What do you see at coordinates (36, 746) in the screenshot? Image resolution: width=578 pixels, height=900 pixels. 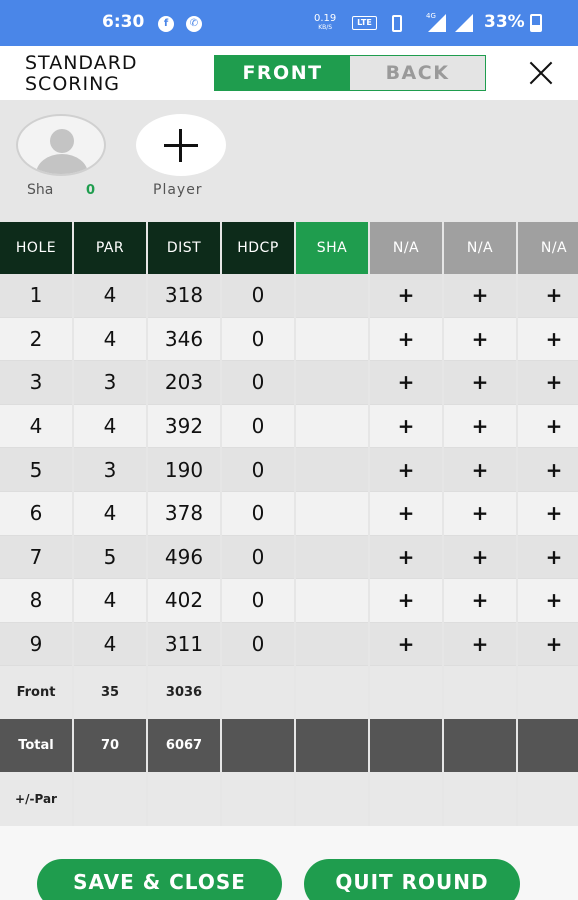 I see `total-label: Total` at bounding box center [36, 746].